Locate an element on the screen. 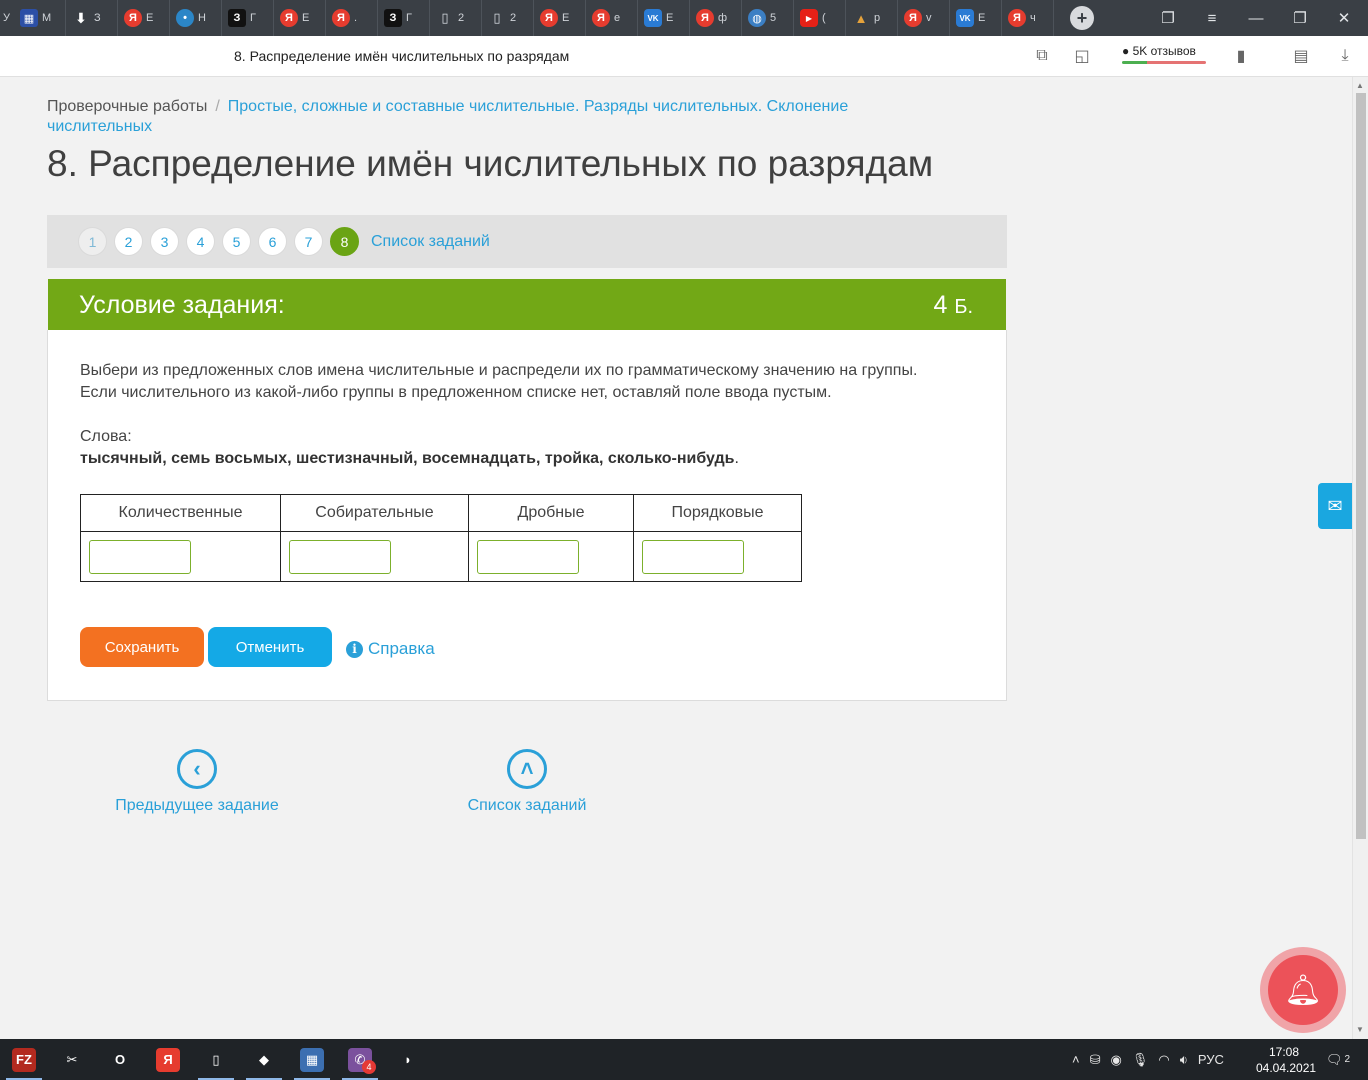 The width and height of the screenshot is (1368, 1080). ordinal-input is located at coordinates (693, 556).